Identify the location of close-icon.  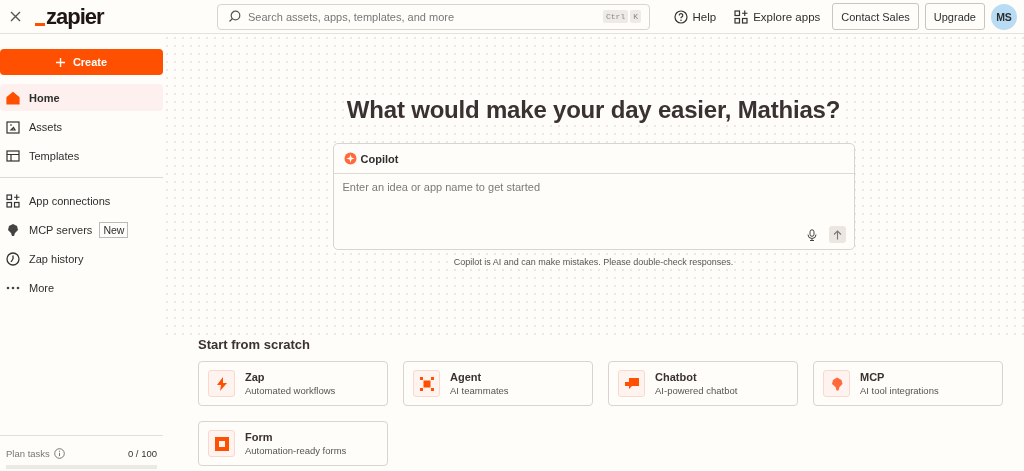
(15, 16).